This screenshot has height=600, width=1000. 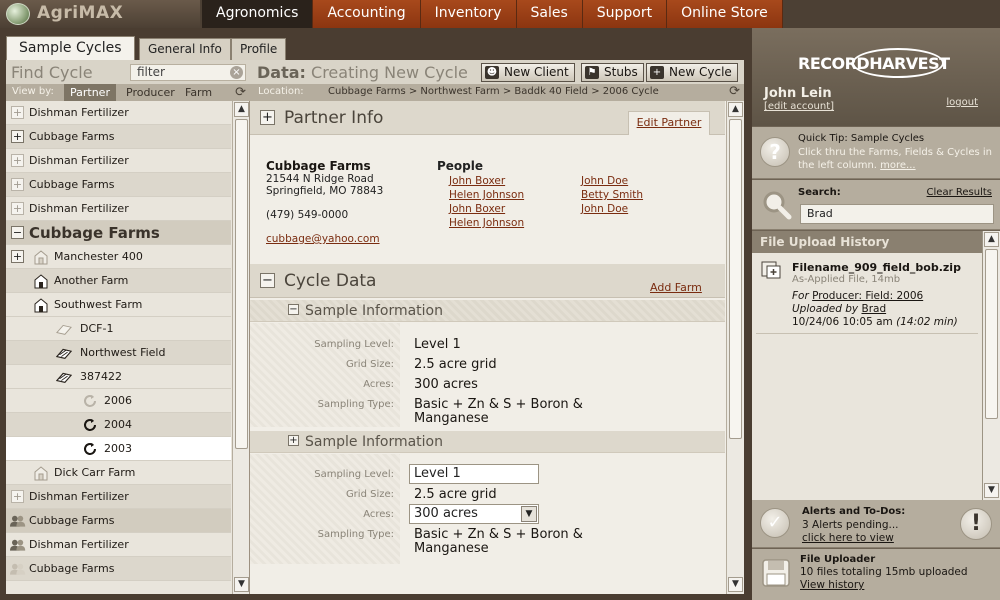 I want to click on nav-online-store: Online Store, so click(x=725, y=14).